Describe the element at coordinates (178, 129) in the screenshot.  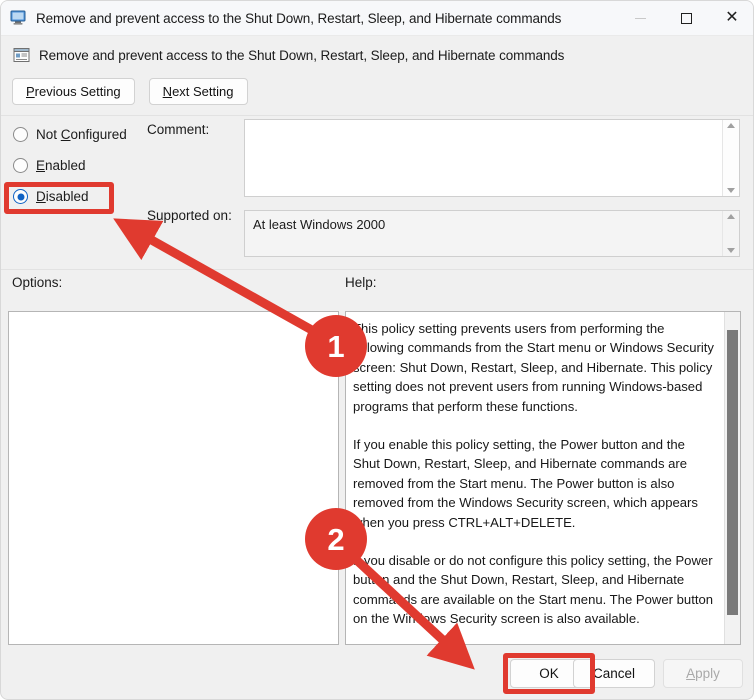
I see `comment-label: Comment:` at that location.